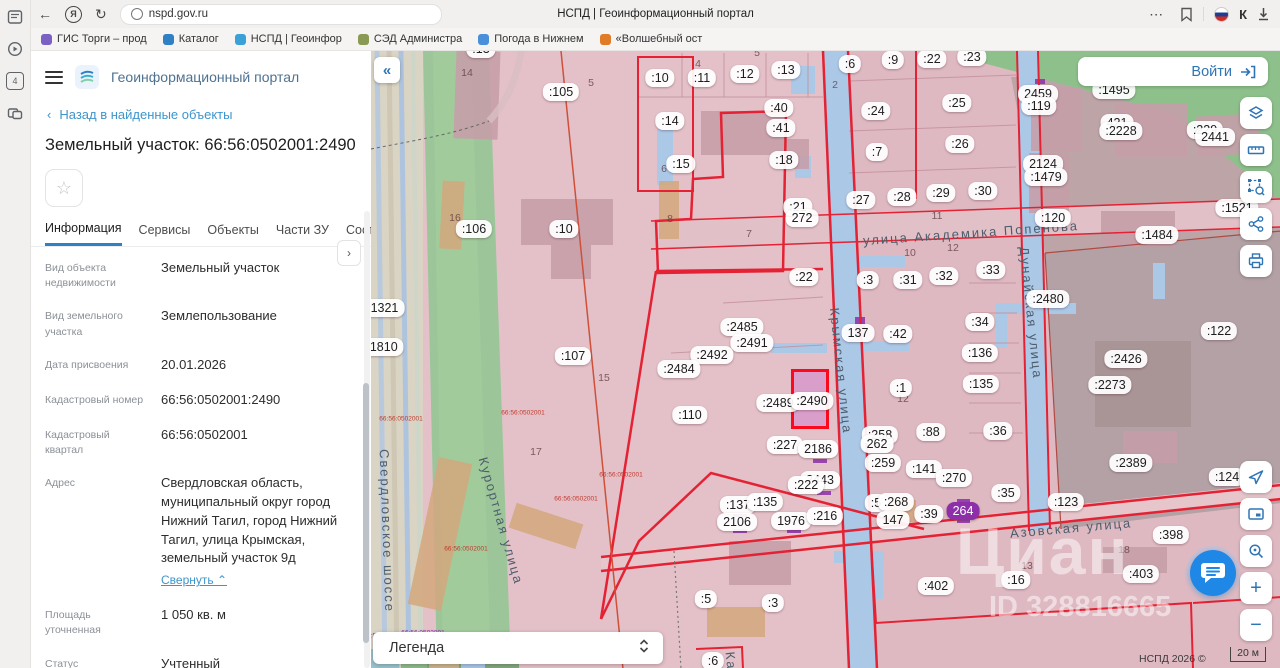 The height and width of the screenshot is (668, 1280). What do you see at coordinates (679, 369) in the screenshot?
I see `parcel-label: :2484` at bounding box center [679, 369].